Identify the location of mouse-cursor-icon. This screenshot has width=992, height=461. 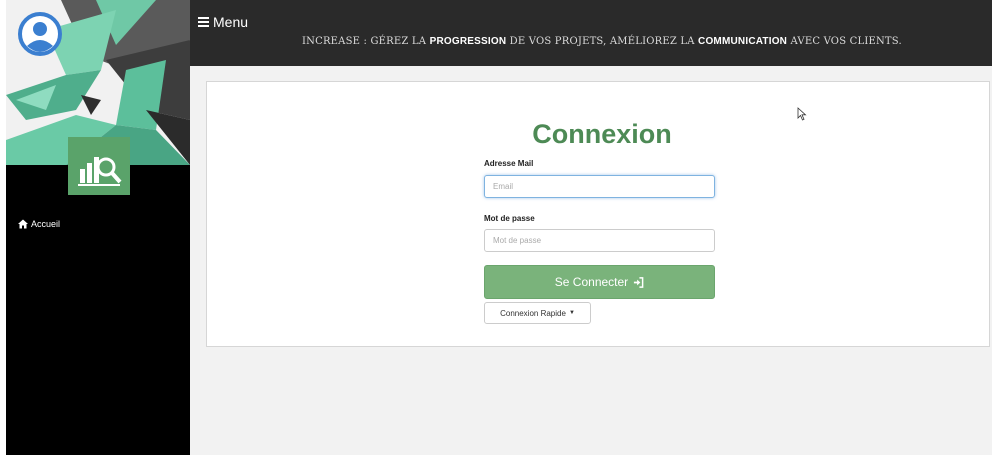
(802, 114).